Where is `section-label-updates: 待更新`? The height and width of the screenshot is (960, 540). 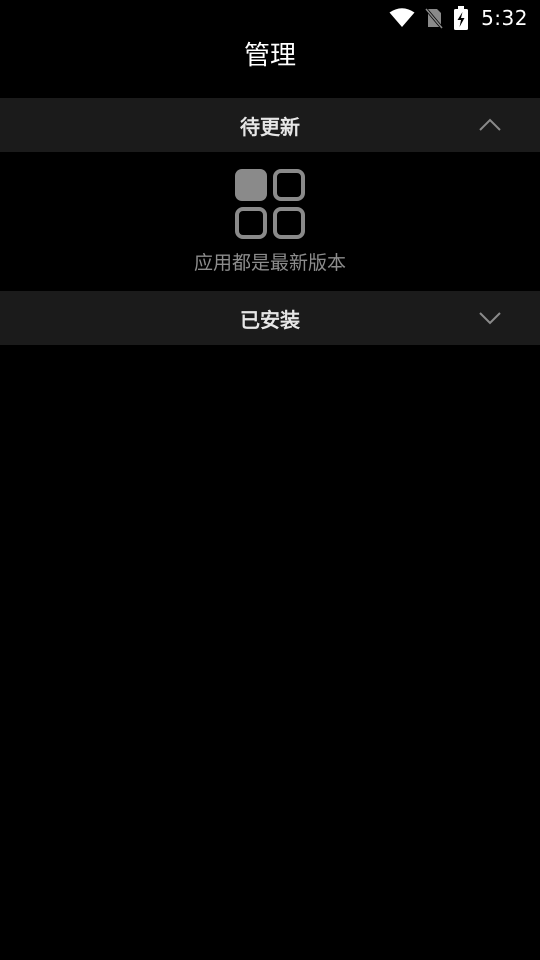
section-label-updates: 待更新 is located at coordinates (270, 126).